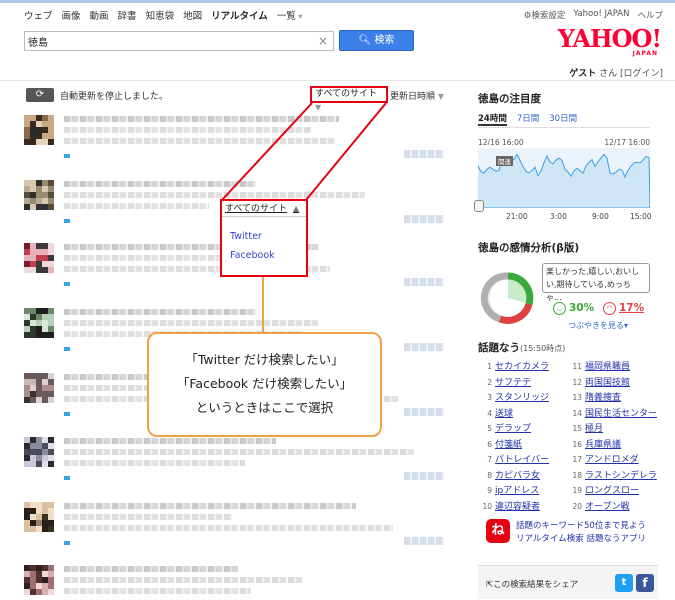 The height and width of the screenshot is (600, 675). Describe the element at coordinates (489, 475) in the screenshot. I see `hot-word-rank: 8` at that location.